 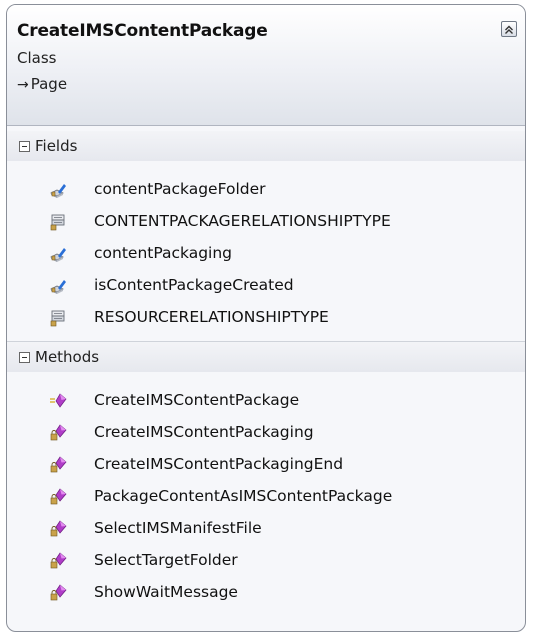 I want to click on base-class-row: → Page, so click(x=42, y=84).